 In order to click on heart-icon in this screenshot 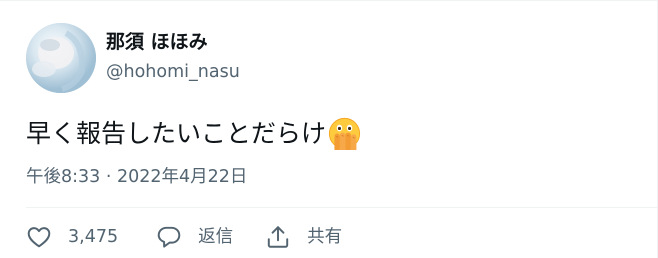, I will do `click(39, 237)`.